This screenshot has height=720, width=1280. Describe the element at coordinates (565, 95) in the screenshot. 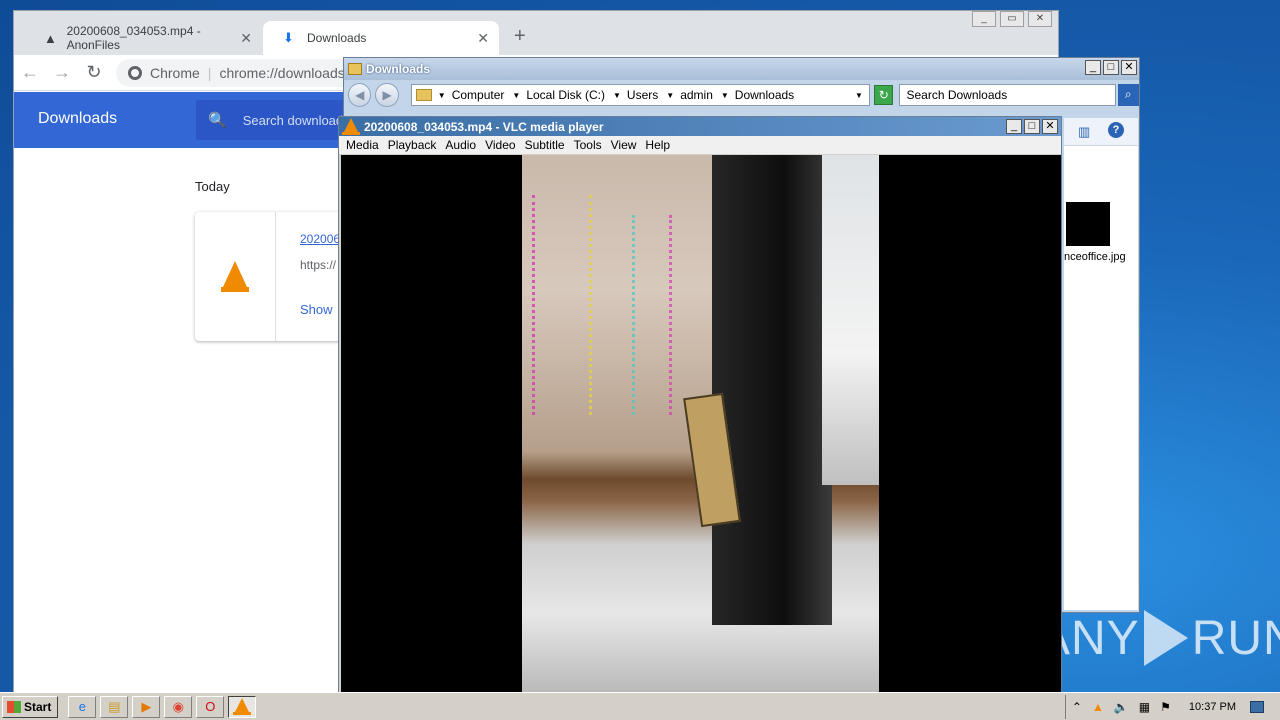

I see `breadcrumb-item: Local Disk (C:)` at that location.